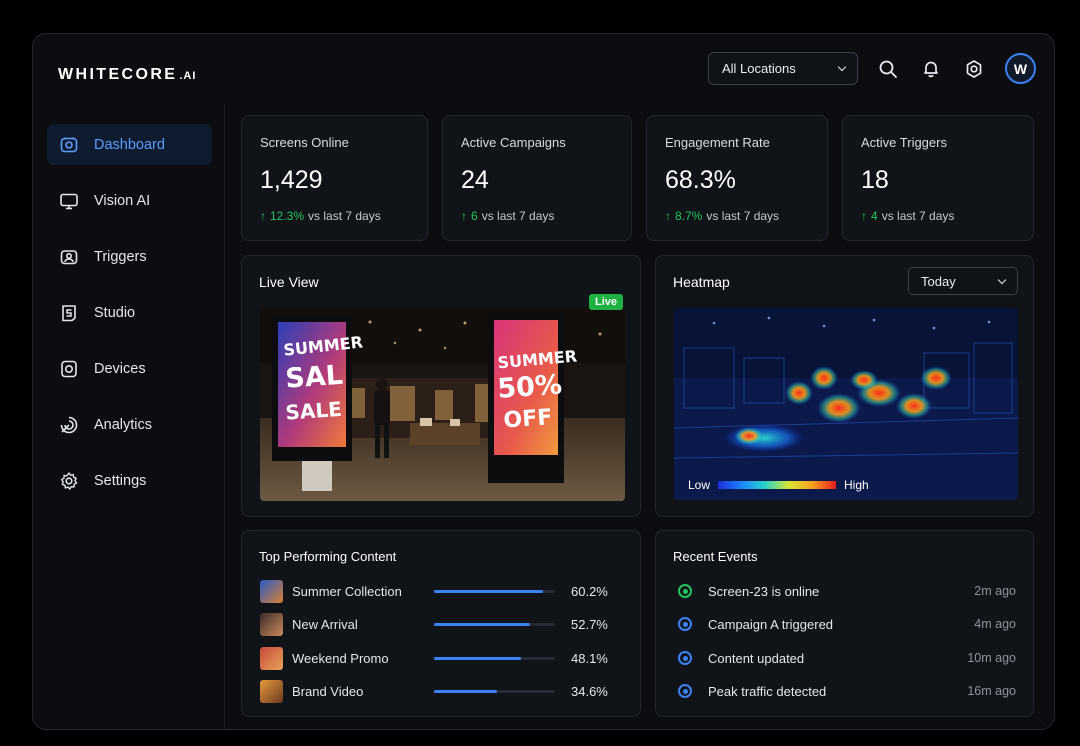  I want to click on content-row: New Arrival 52.7%, so click(435, 624).